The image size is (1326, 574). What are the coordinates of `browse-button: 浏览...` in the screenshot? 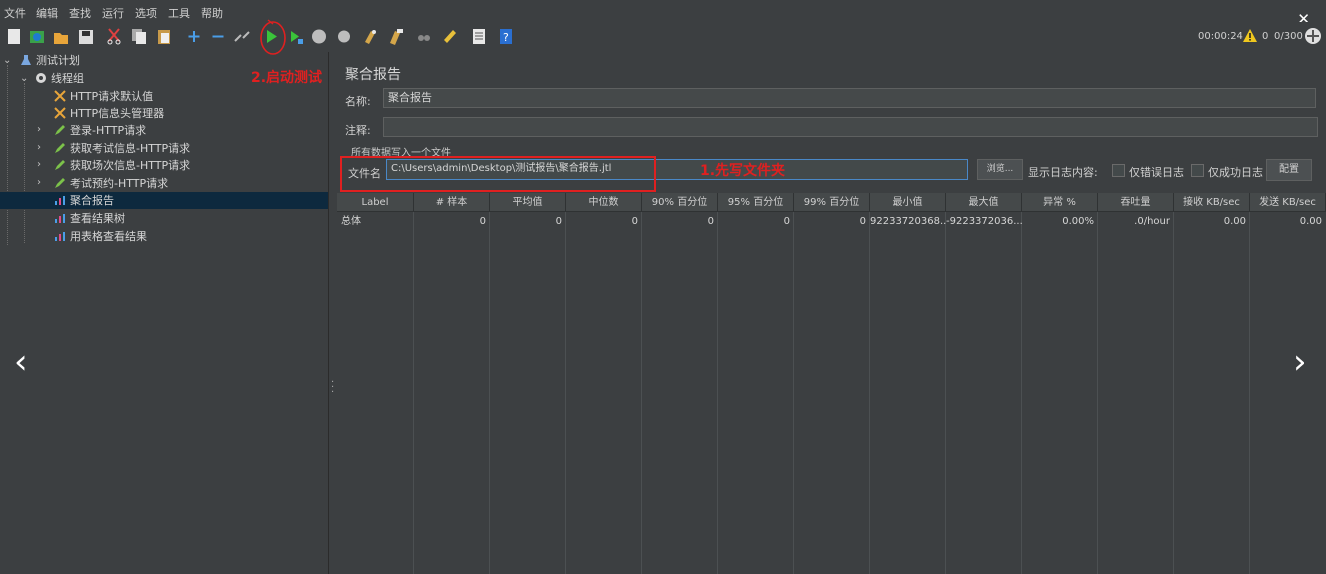 It's located at (1000, 169).